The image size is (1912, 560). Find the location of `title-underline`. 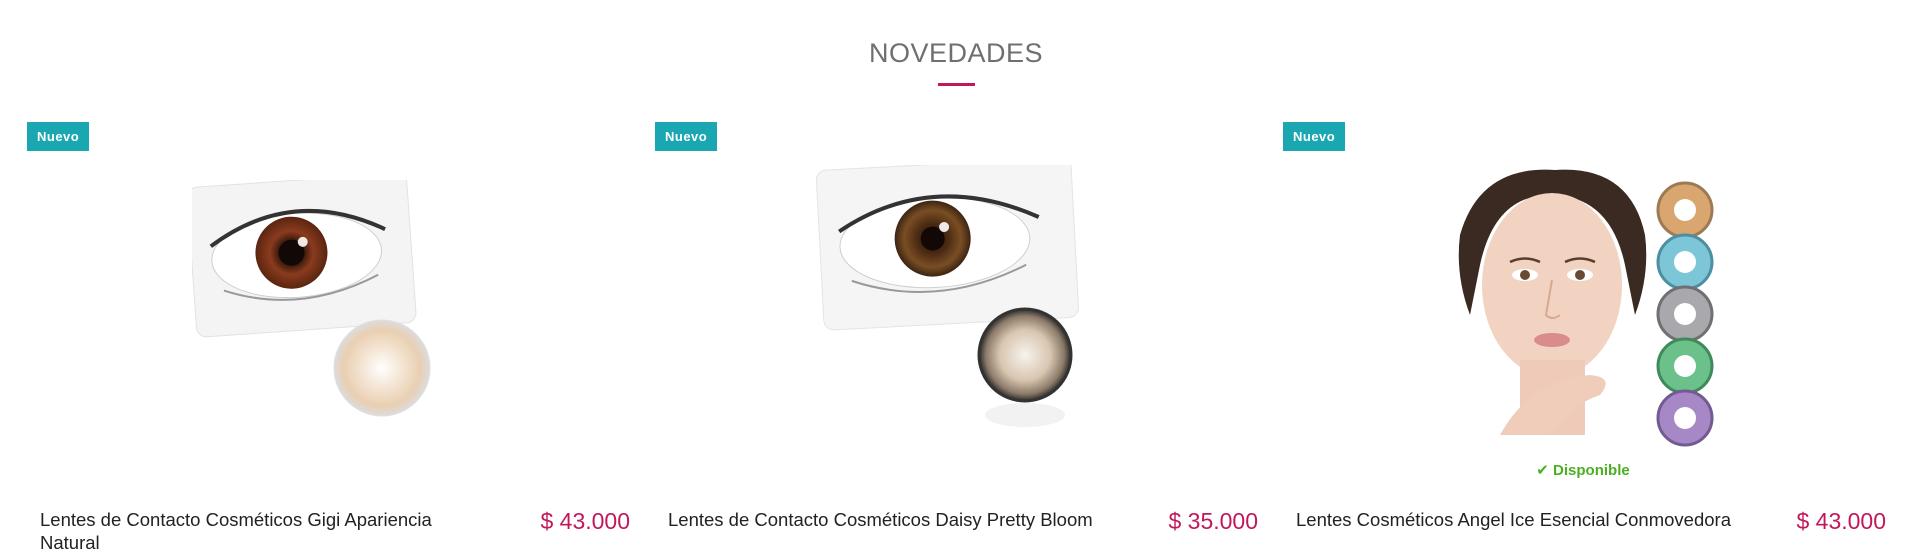

title-underline is located at coordinates (956, 84).